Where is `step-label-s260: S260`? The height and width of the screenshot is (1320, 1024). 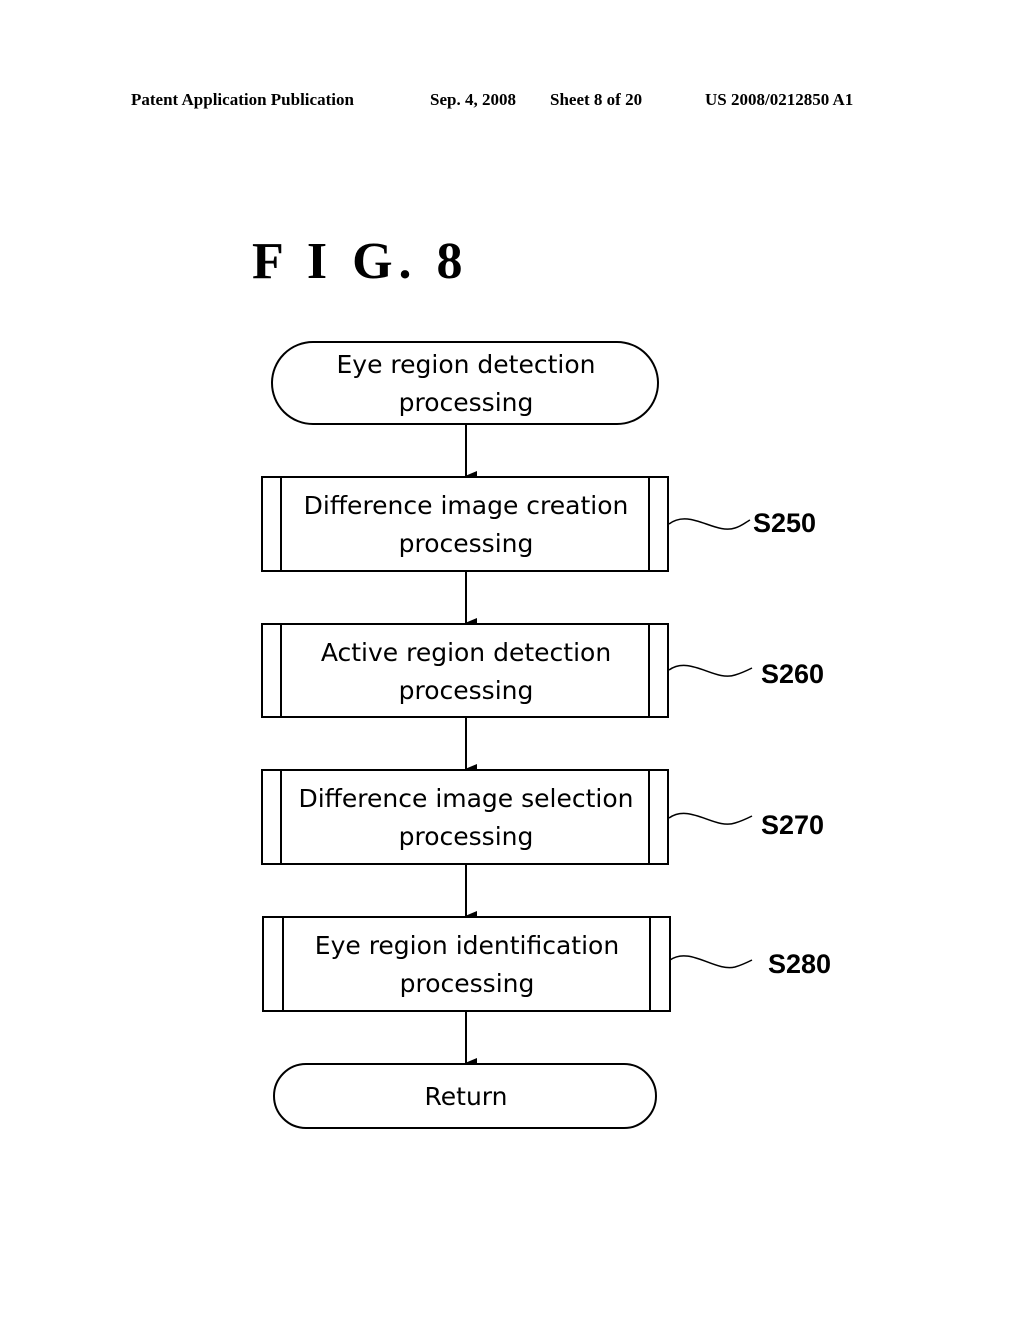 step-label-s260: S260 is located at coordinates (792, 674).